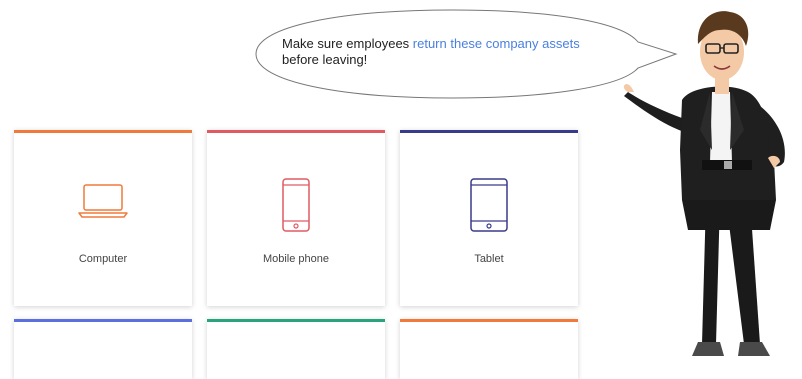 Image resolution: width=802 pixels, height=379 pixels. Describe the element at coordinates (103, 259) in the screenshot. I see `card-label-computer: Computer` at that location.